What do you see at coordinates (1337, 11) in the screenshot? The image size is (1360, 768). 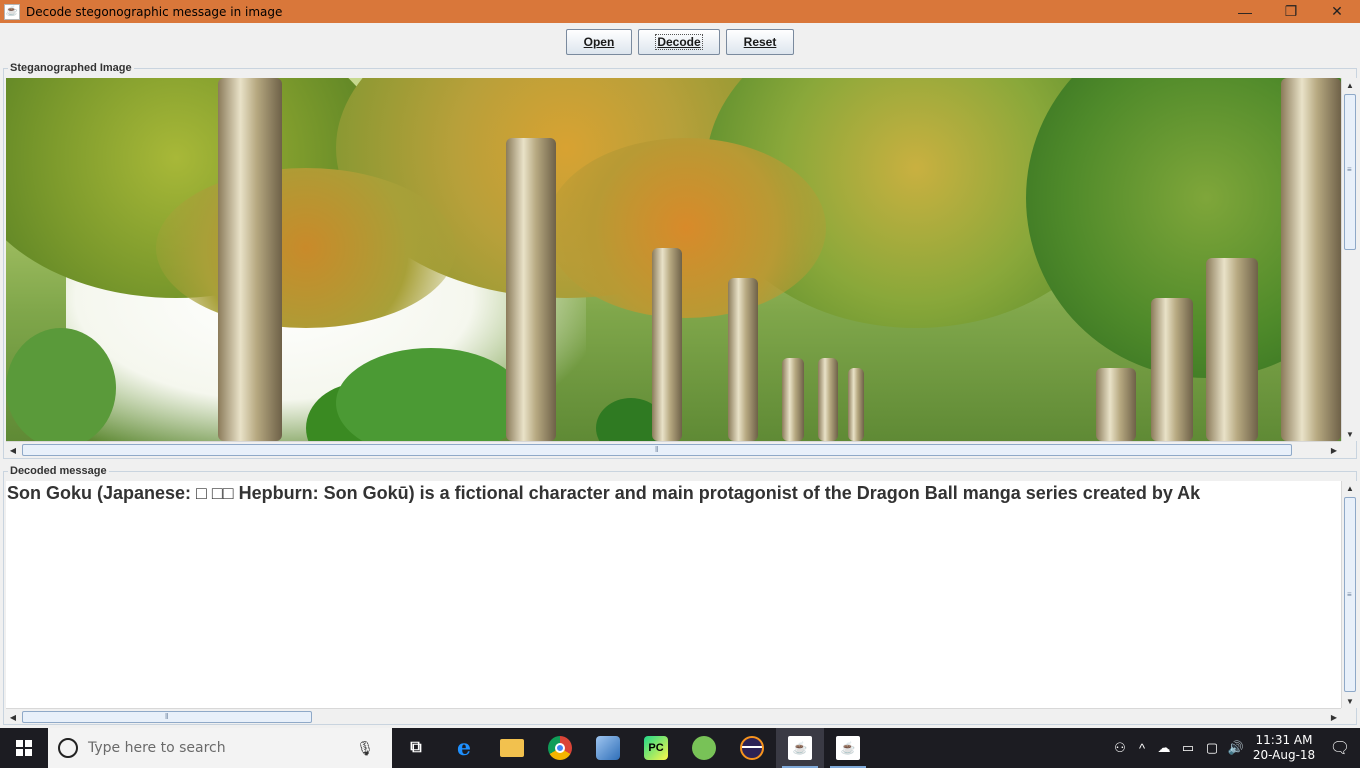 I see `close-button: ✕` at bounding box center [1337, 11].